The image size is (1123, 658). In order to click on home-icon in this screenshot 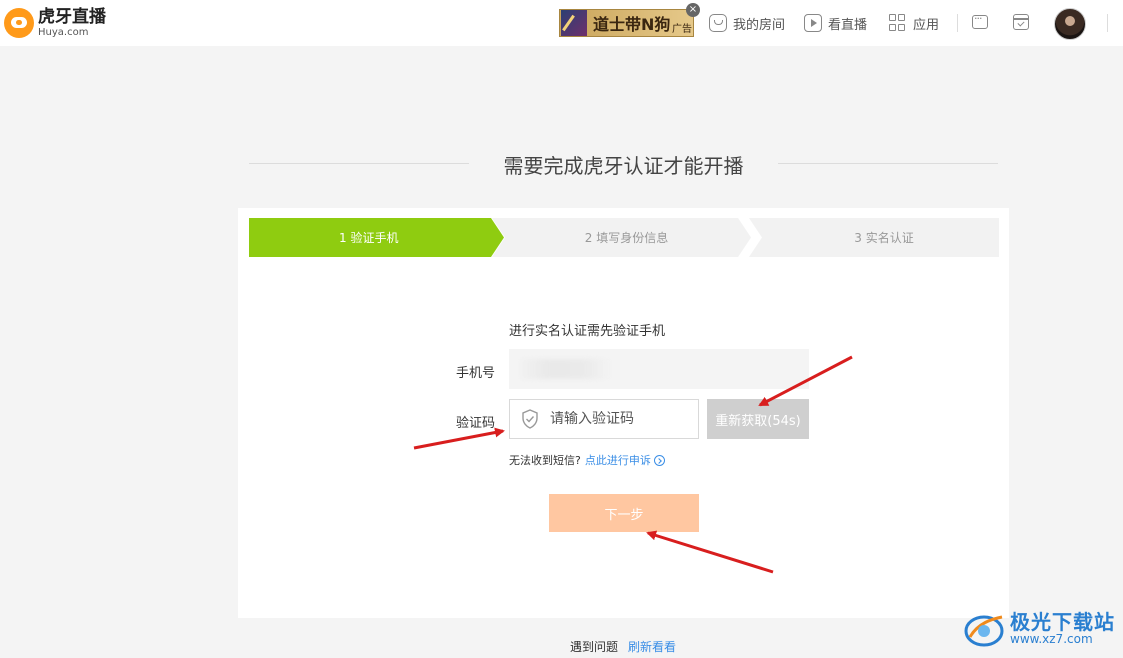, I will do `click(718, 23)`.